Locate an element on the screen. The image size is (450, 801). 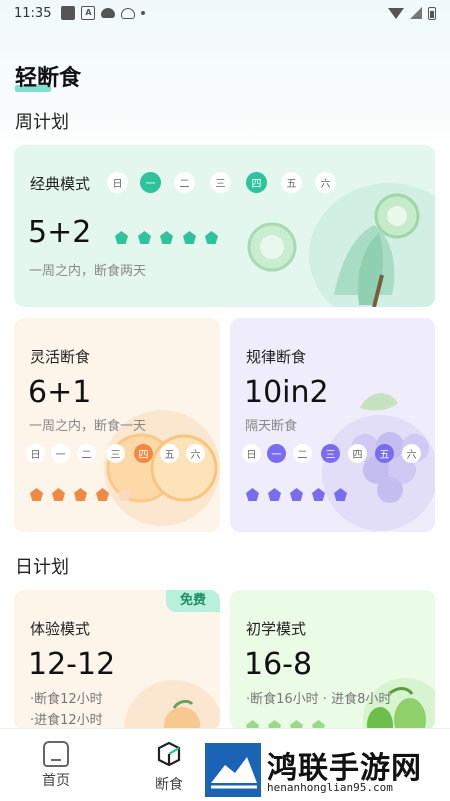
beginner-ratio: 16-8 is located at coordinates (278, 664).